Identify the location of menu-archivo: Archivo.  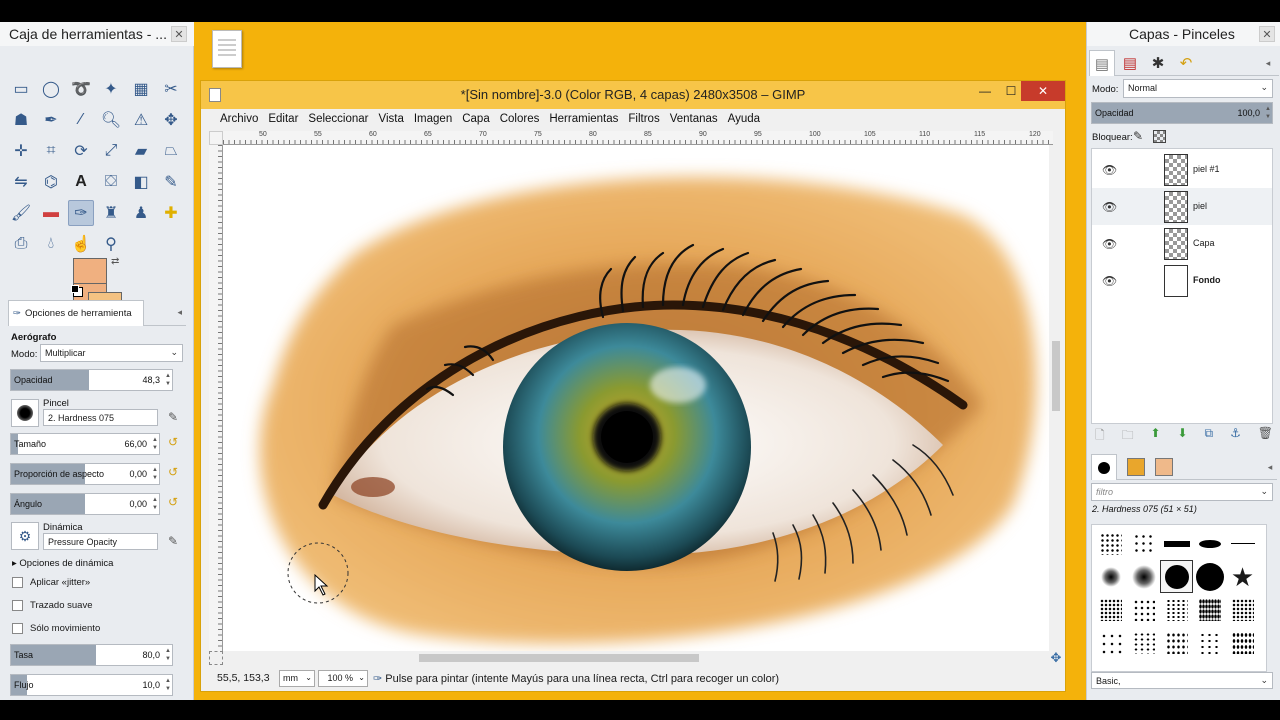
(239, 120).